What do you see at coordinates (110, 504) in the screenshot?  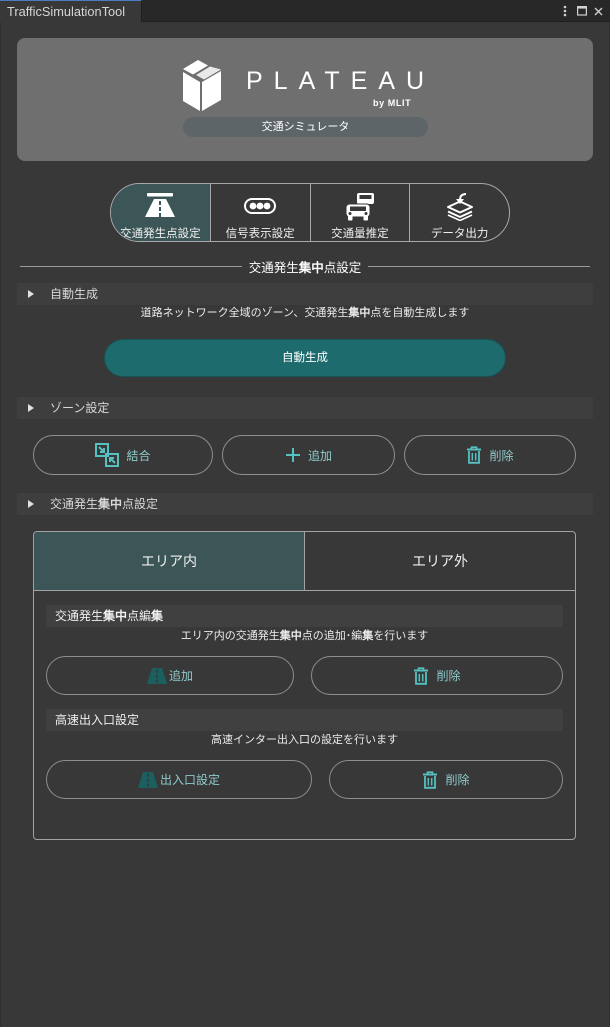 I see `label-part-bold: 集中` at bounding box center [110, 504].